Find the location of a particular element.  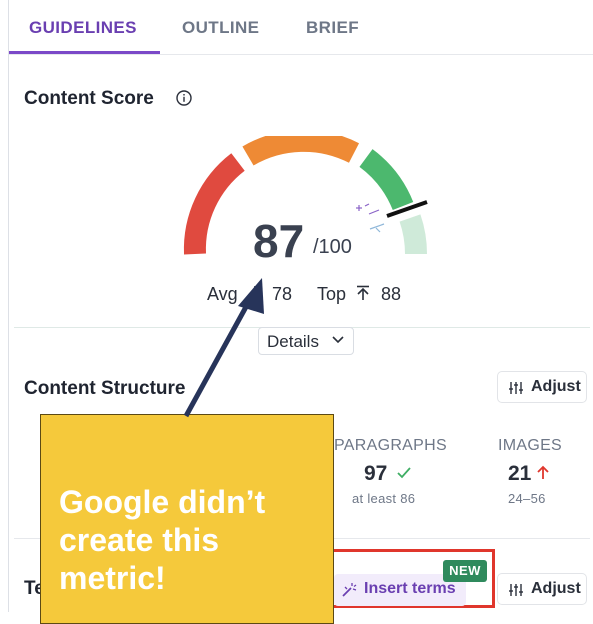

callout-text: Google didn’t create this metric! is located at coordinates (162, 540).